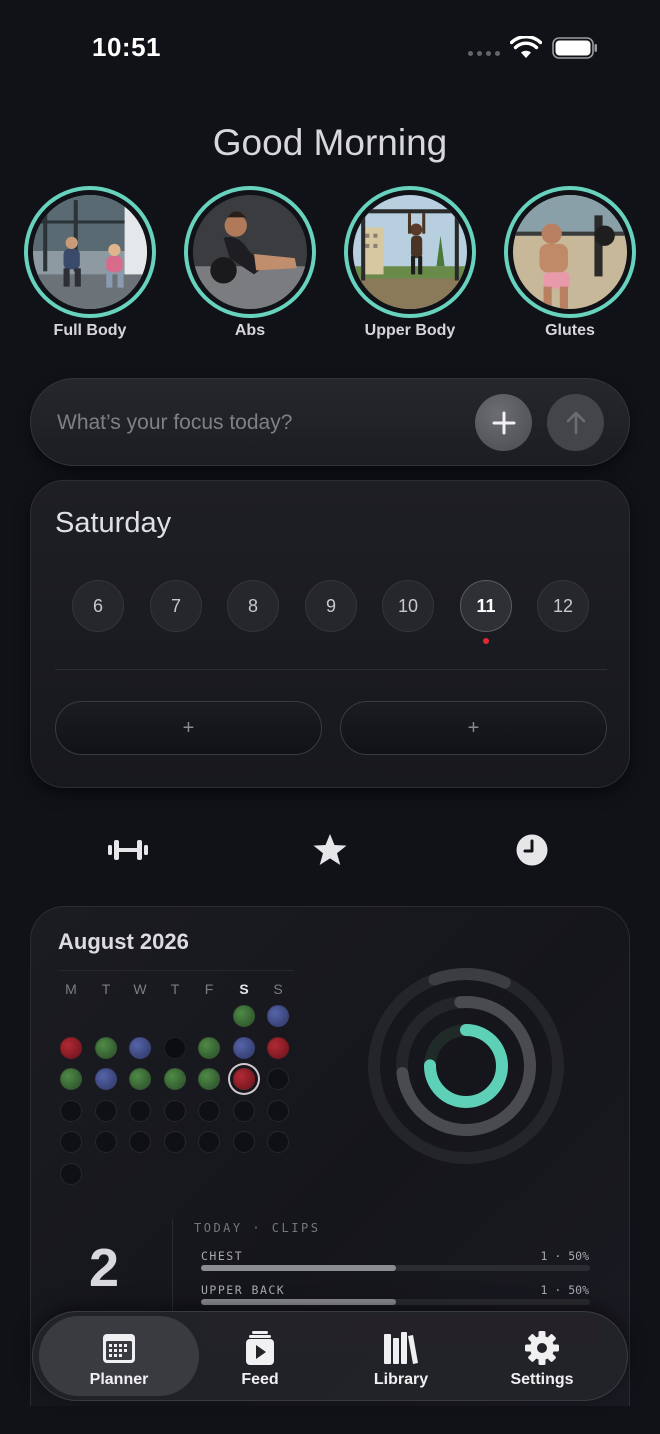 This screenshot has width=660, height=1434. I want to click on wifi-icon, so click(526, 47).